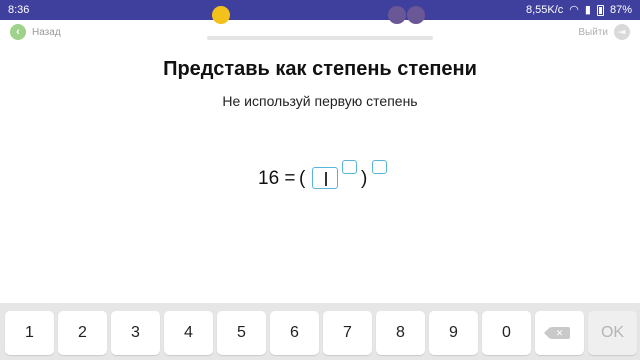 This screenshot has height=360, width=640. I want to click on backspace-key: ✕, so click(559, 333).